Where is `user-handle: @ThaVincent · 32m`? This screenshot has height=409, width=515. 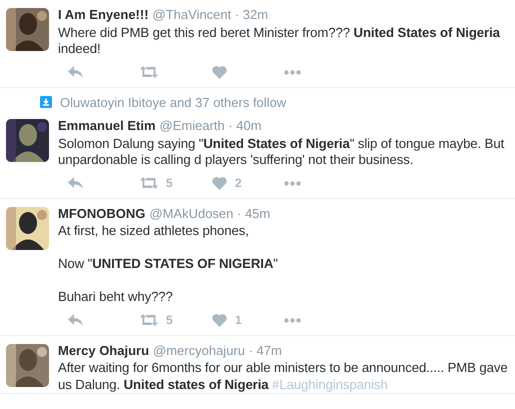
user-handle: @ThaVincent · 32m is located at coordinates (210, 15).